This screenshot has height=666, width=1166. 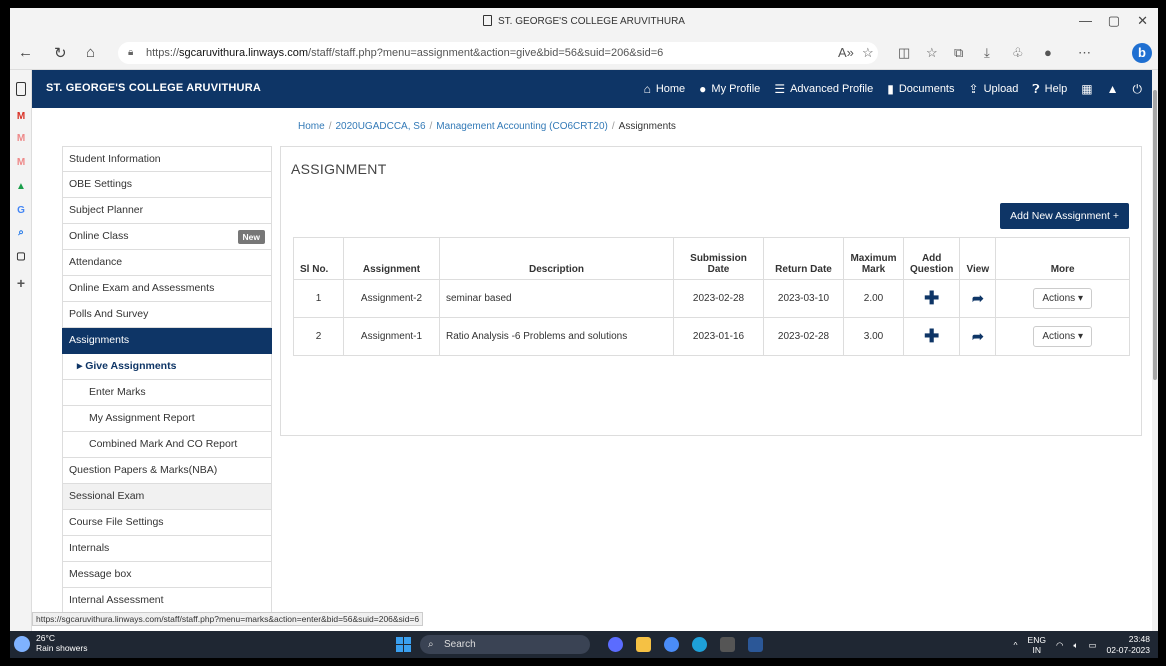 What do you see at coordinates (505, 644) in the screenshot?
I see `taskbar-search: ⌕ Search` at bounding box center [505, 644].